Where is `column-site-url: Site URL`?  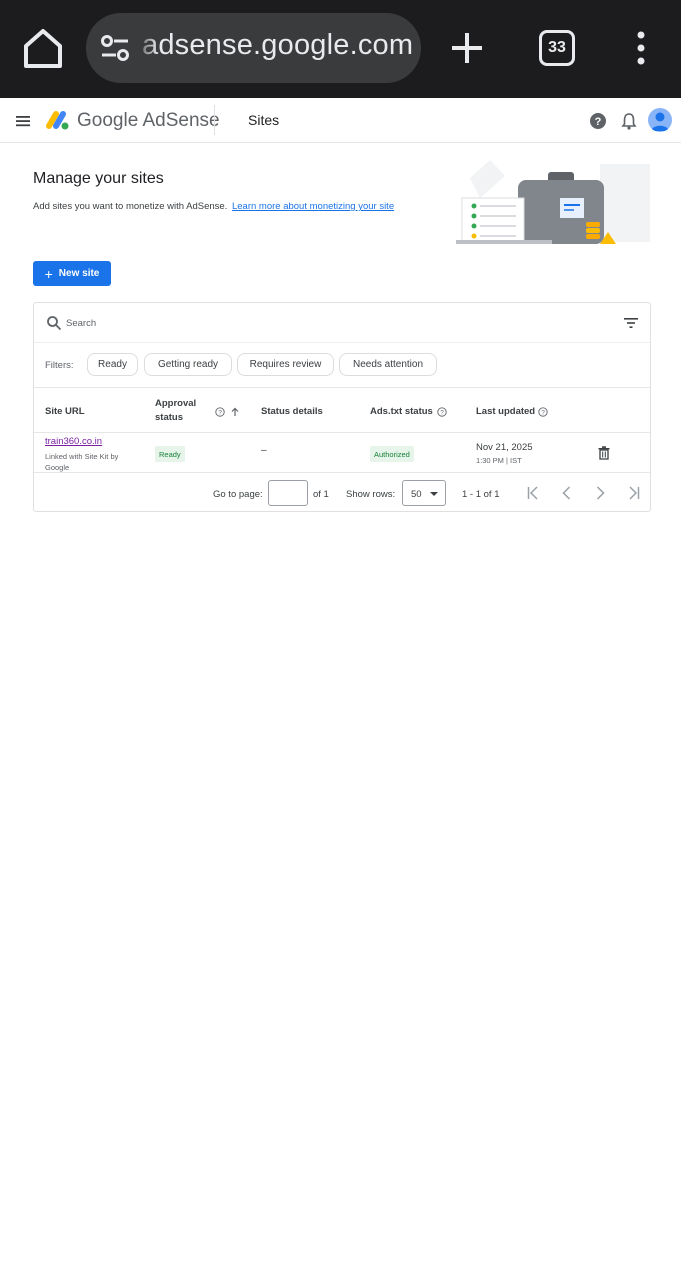
column-site-url: Site URL is located at coordinates (65, 411).